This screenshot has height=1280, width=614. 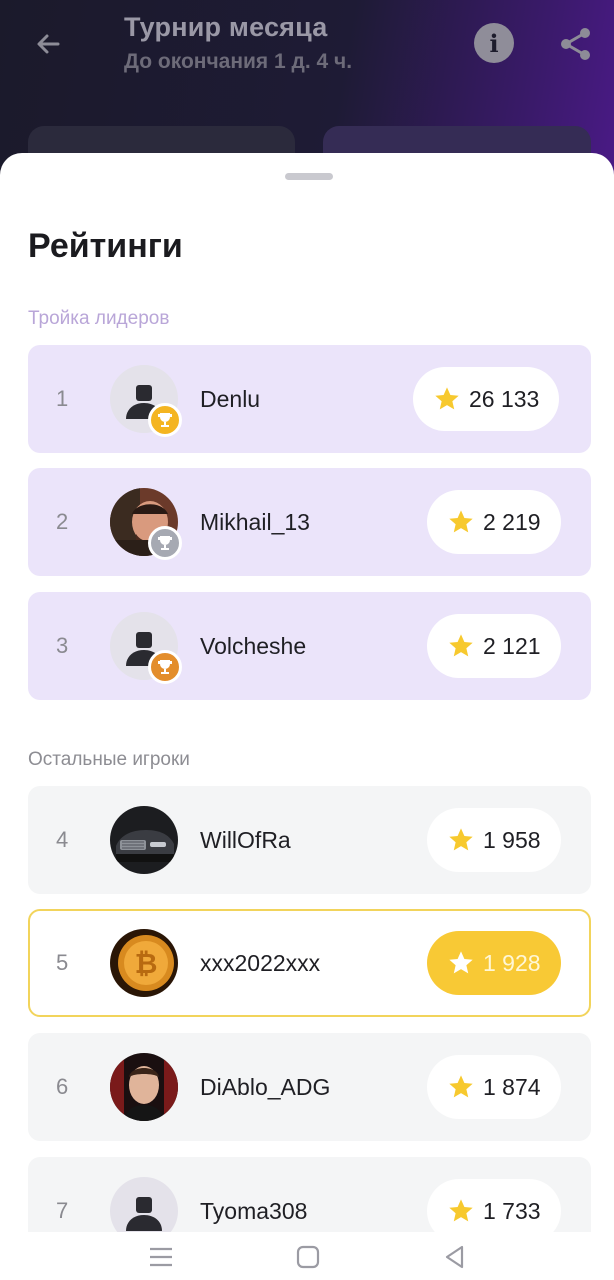 I want to click on rank-number: 4, so click(x=62, y=839).